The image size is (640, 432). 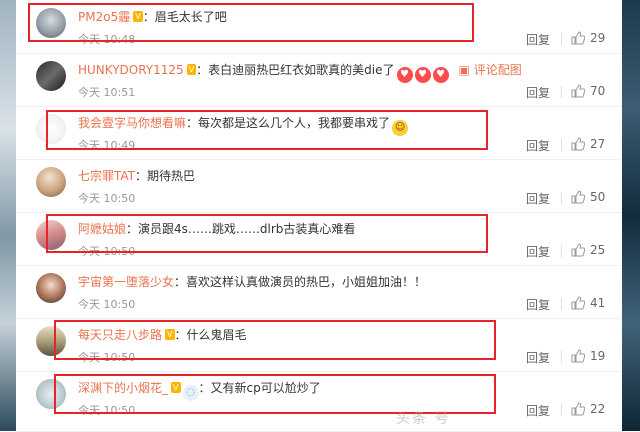 I want to click on comment-line: 深渊下的小烟花_ V ◌ ：又有新cp可以尬炒了, so click(x=199, y=390).